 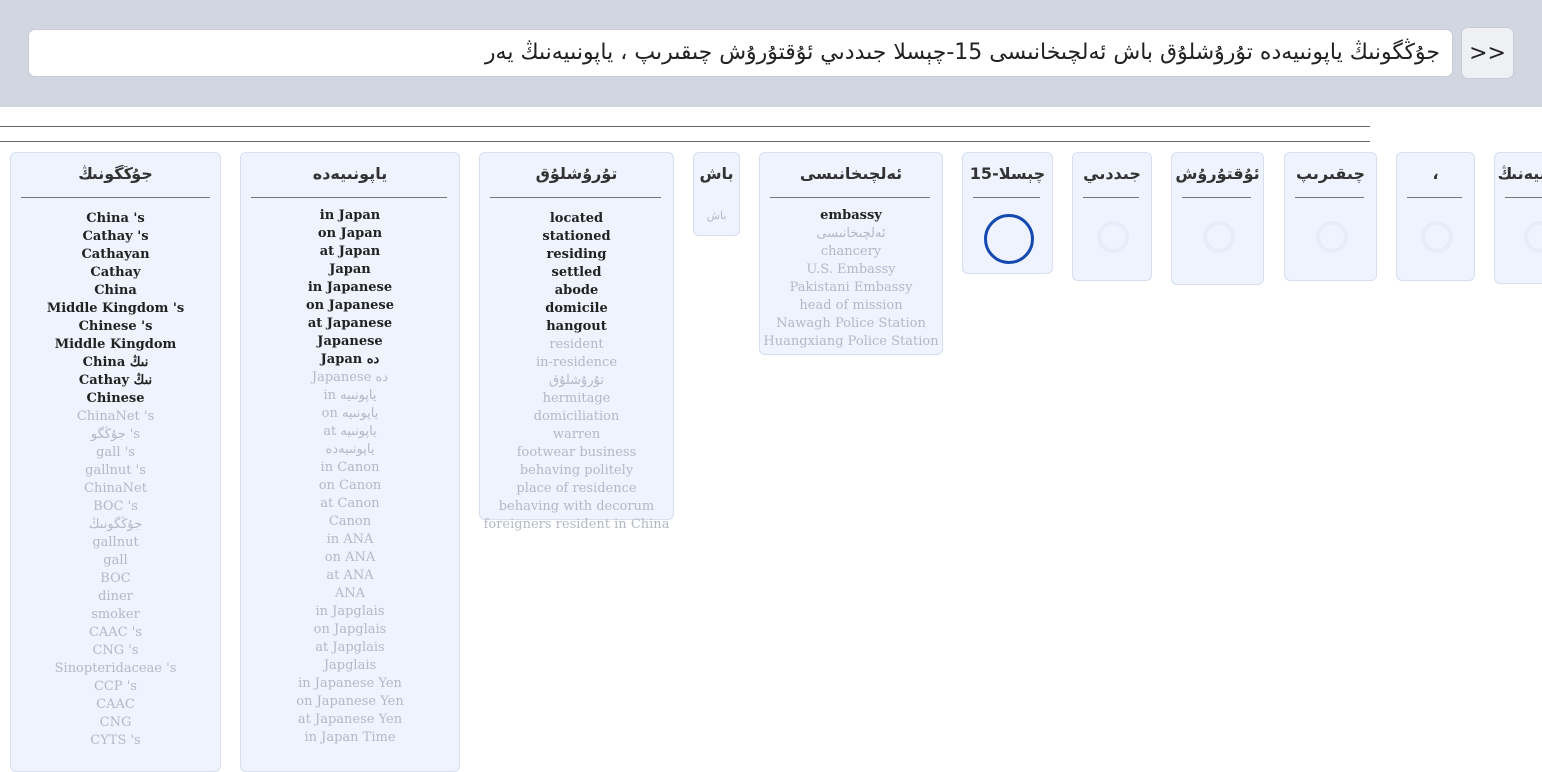 What do you see at coordinates (115, 417) in the screenshot?
I see `candidate-item: ChinaNet 's` at bounding box center [115, 417].